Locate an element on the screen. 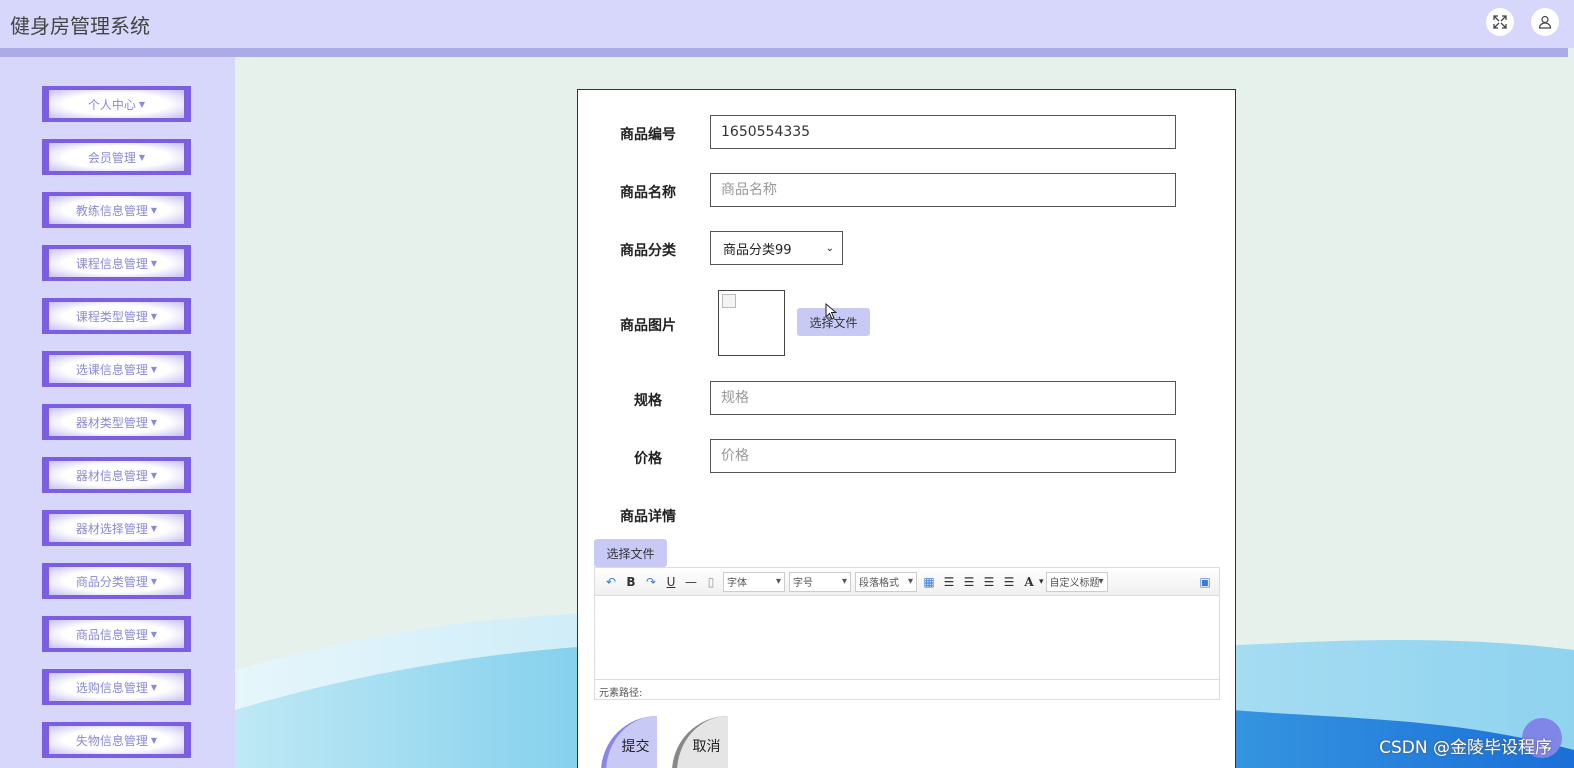  horizontal-rule-icon: — is located at coordinates (691, 582).